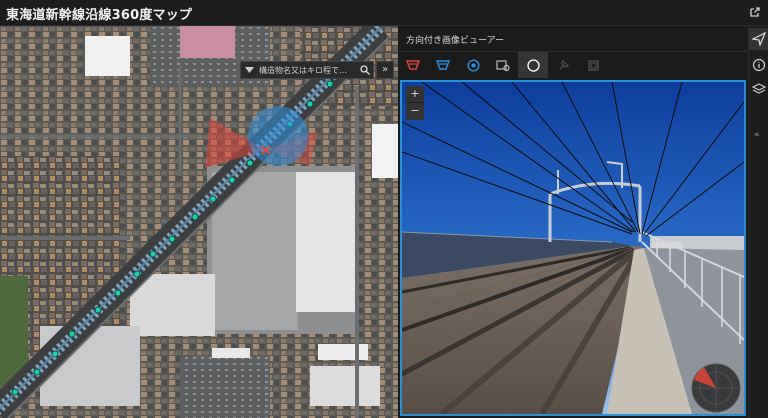 Image resolution: width=768 pixels, height=418 pixels. What do you see at coordinates (385, 70) in the screenshot?
I see `collapse-panel-button: »` at bounding box center [385, 70].